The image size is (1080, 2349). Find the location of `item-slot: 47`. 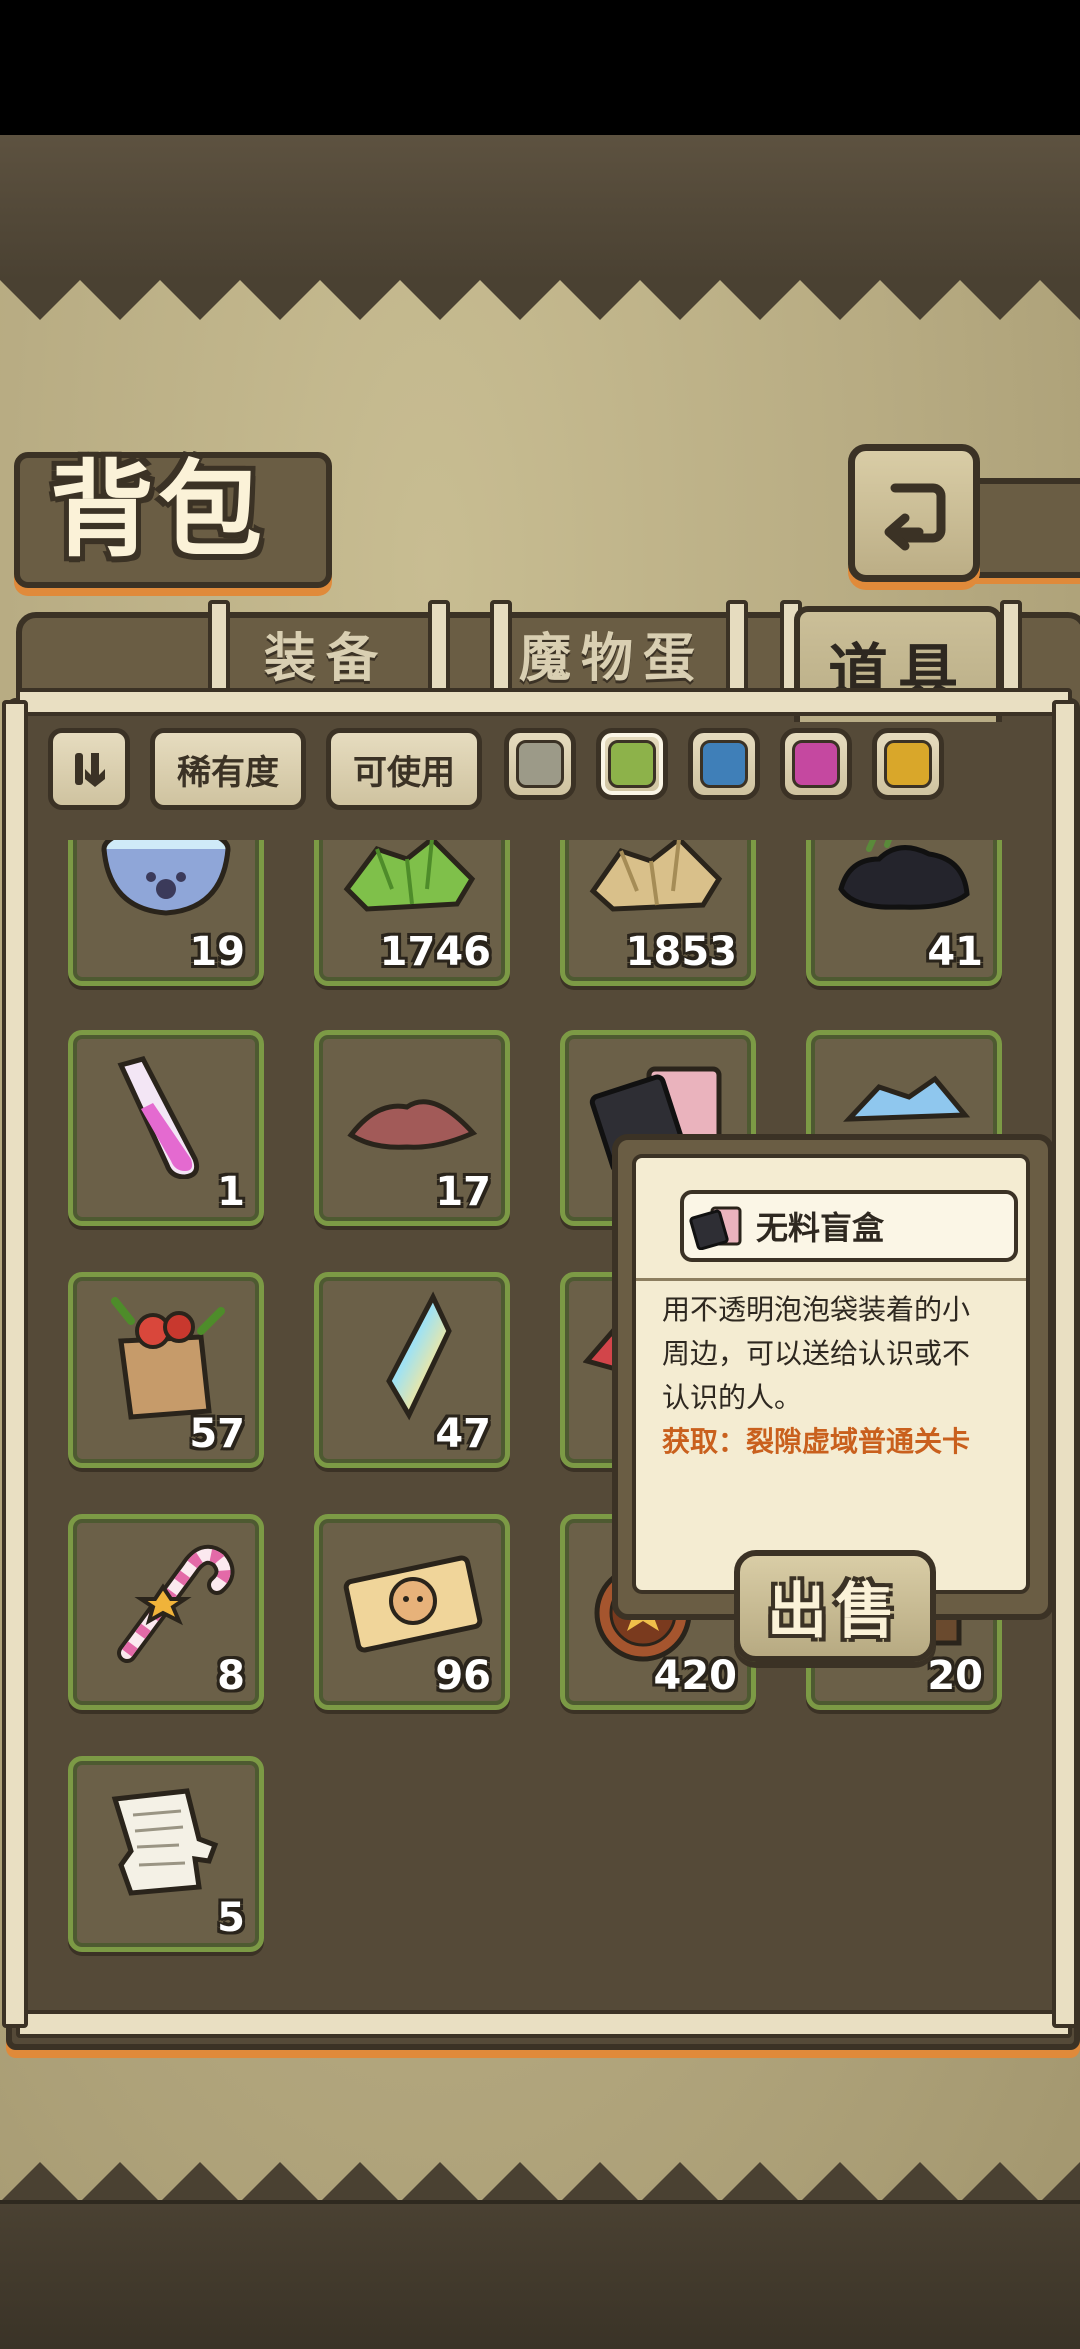

item-slot: 47 is located at coordinates (412, 1370).